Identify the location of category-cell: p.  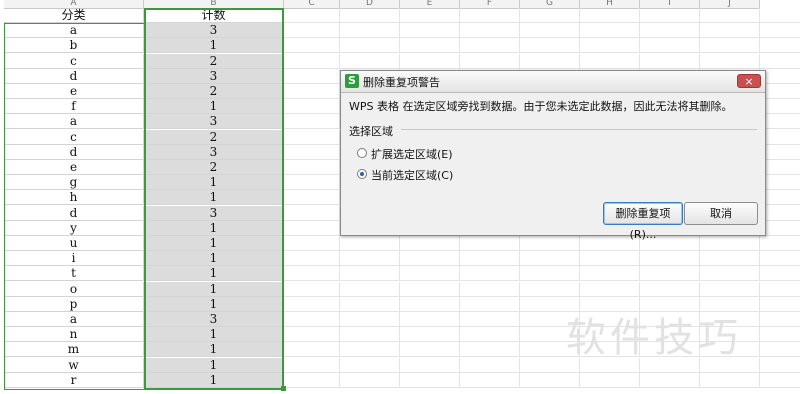
(74, 304).